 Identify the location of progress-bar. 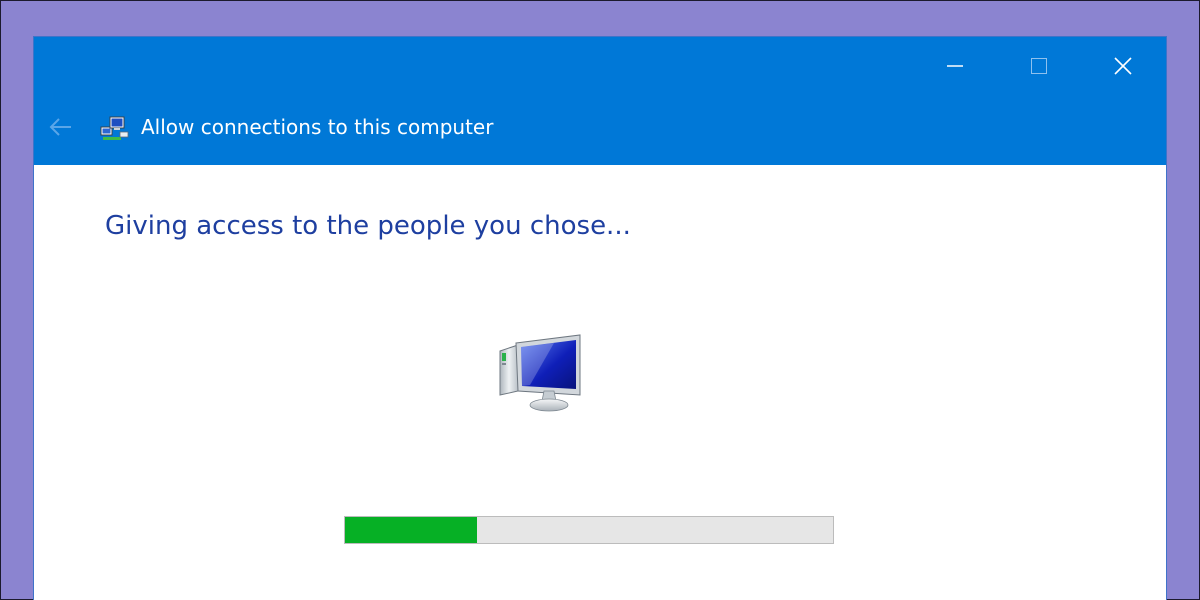
(589, 530).